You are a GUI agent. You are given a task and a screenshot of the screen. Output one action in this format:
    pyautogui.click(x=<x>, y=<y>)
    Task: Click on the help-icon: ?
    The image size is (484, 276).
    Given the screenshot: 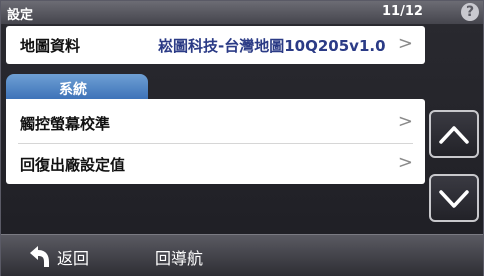 What is the action you would take?
    pyautogui.click(x=470, y=12)
    